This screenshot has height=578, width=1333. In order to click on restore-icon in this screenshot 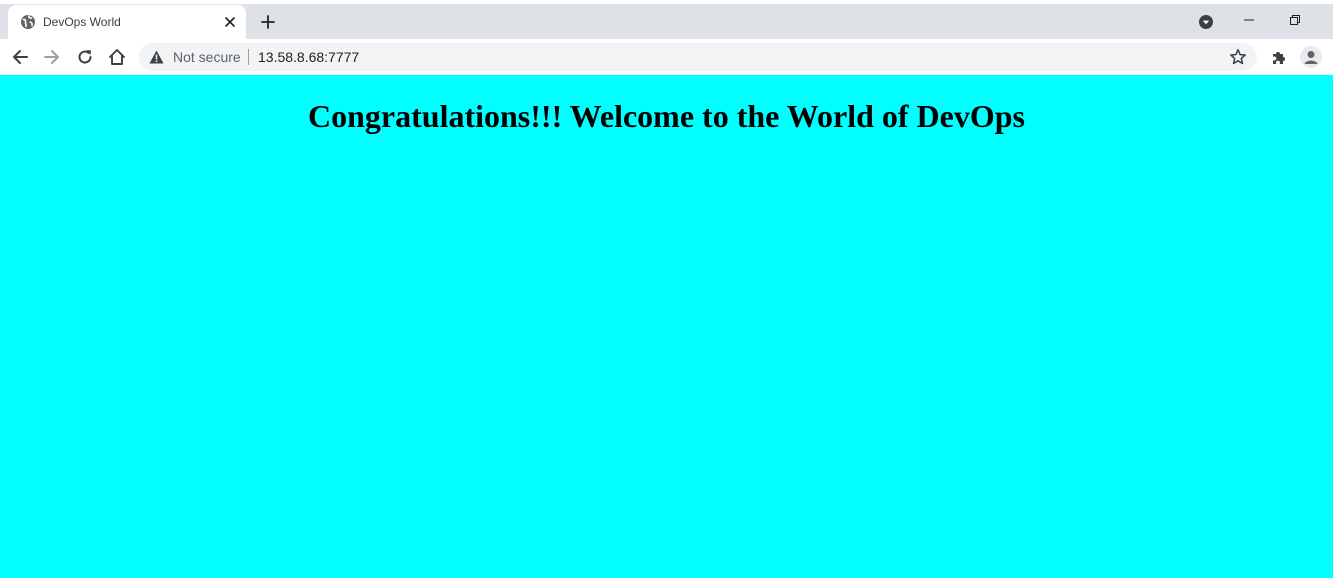, I will do `click(1295, 20)`.